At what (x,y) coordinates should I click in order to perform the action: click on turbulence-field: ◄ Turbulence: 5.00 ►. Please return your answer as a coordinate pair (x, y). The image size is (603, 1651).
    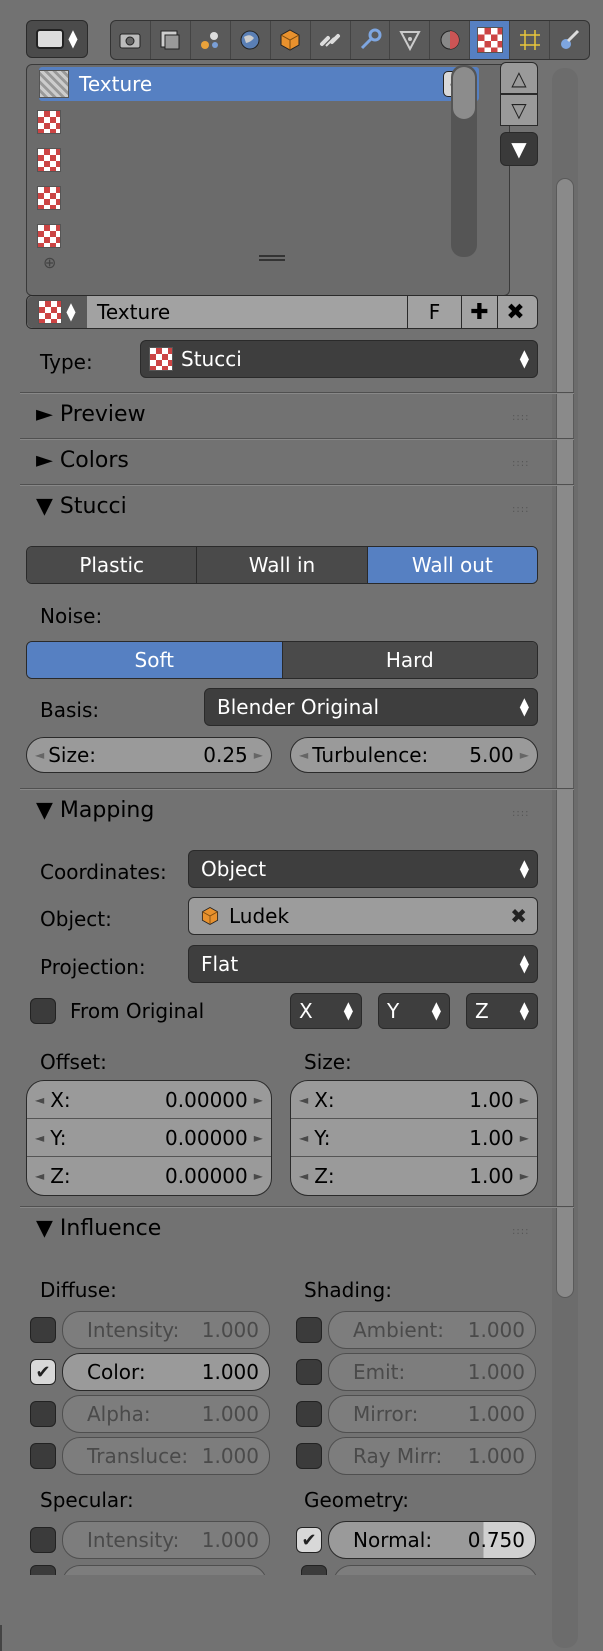
    Looking at the image, I should click on (414, 755).